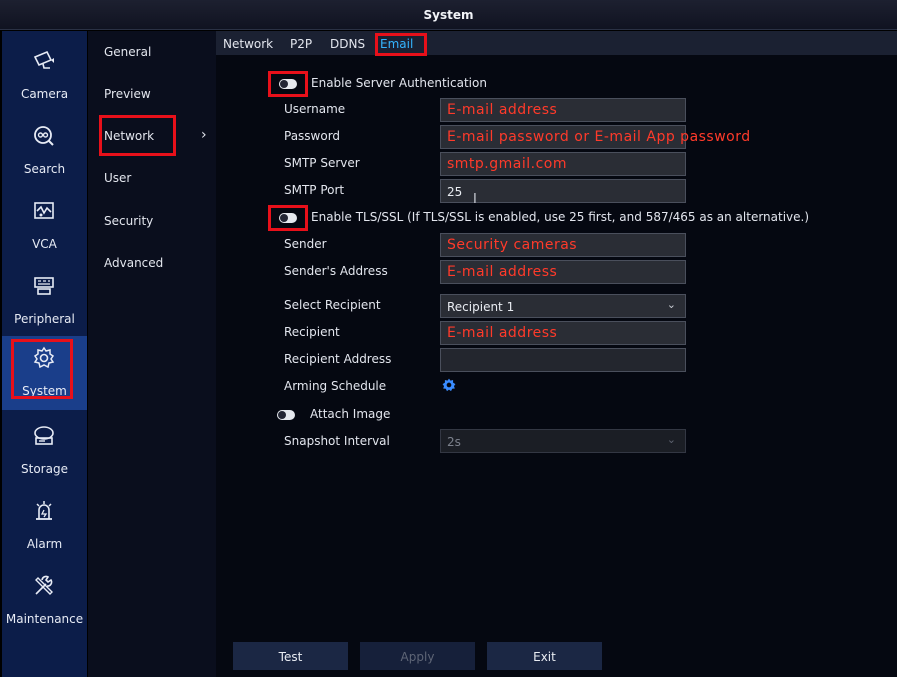 The height and width of the screenshot is (677, 897). Describe the element at coordinates (44, 619) in the screenshot. I see `nav-label: Maintenance` at that location.